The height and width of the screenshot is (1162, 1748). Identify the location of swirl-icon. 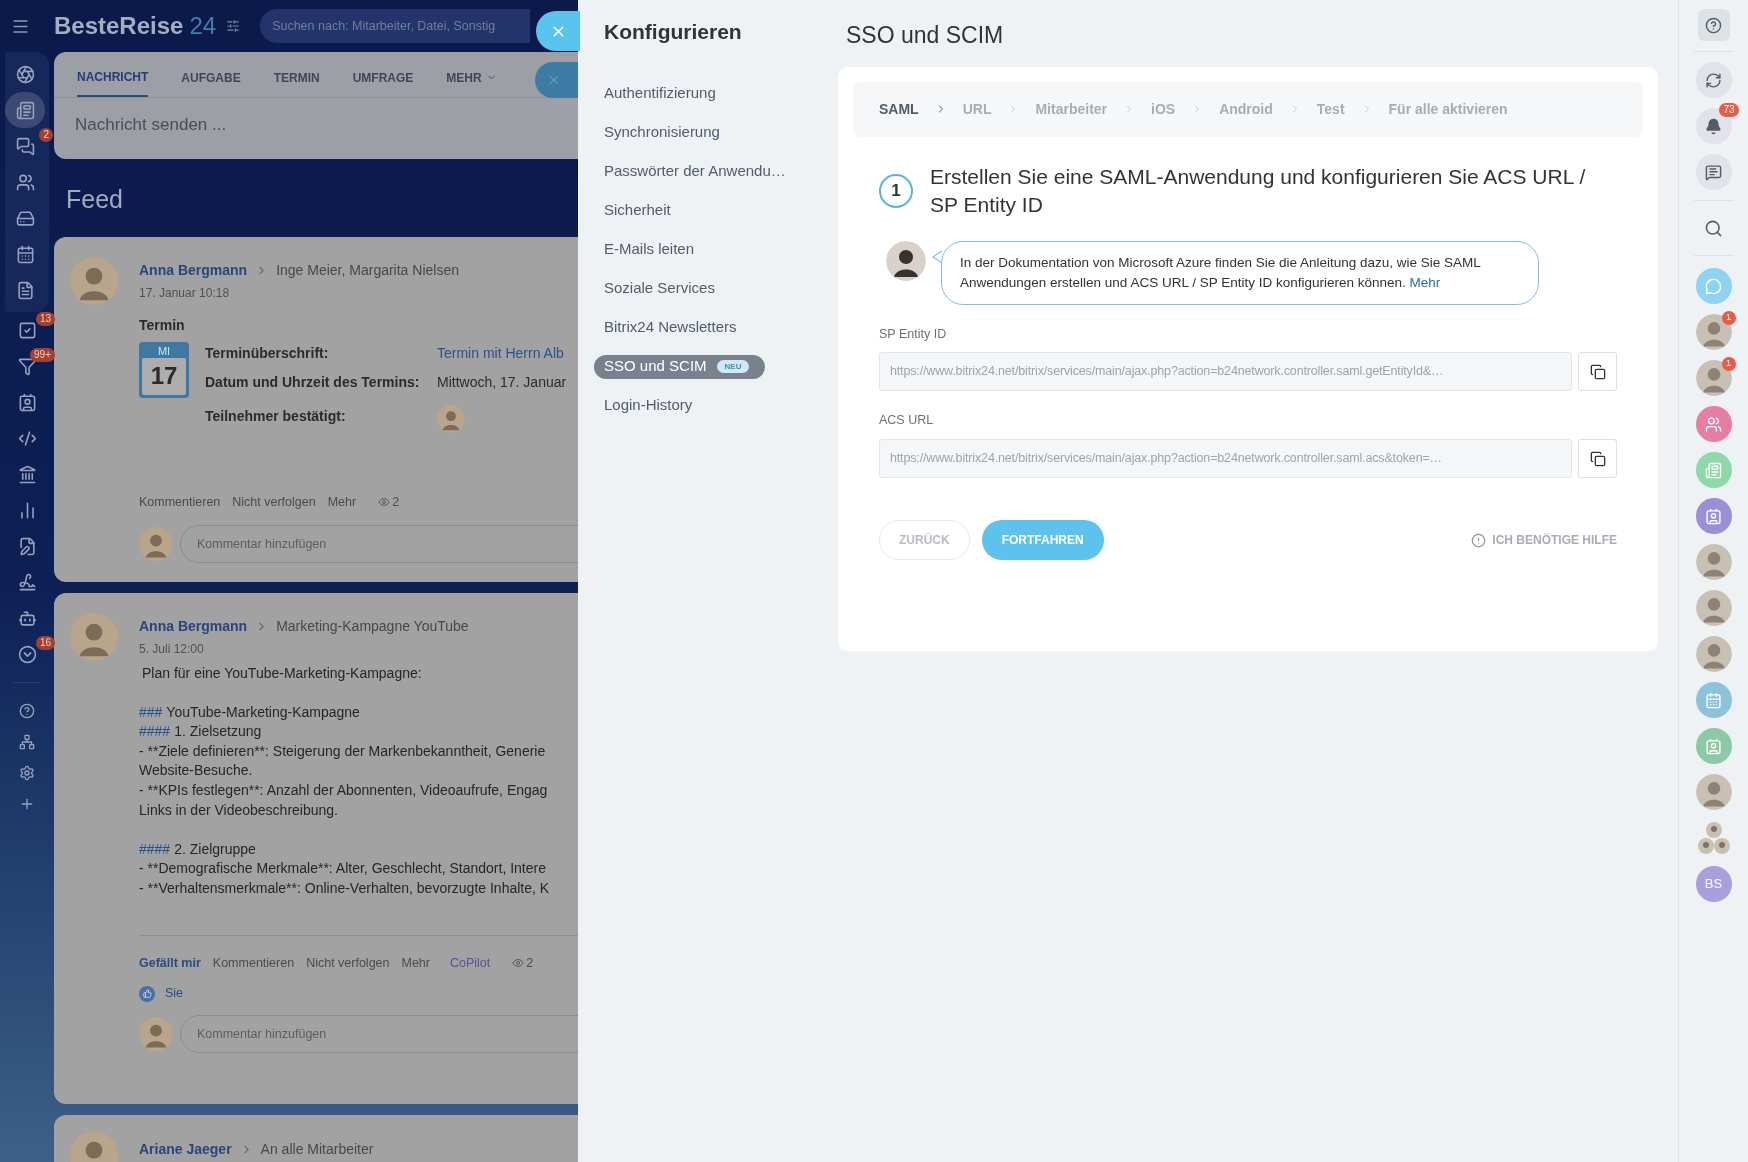
(1713, 80).